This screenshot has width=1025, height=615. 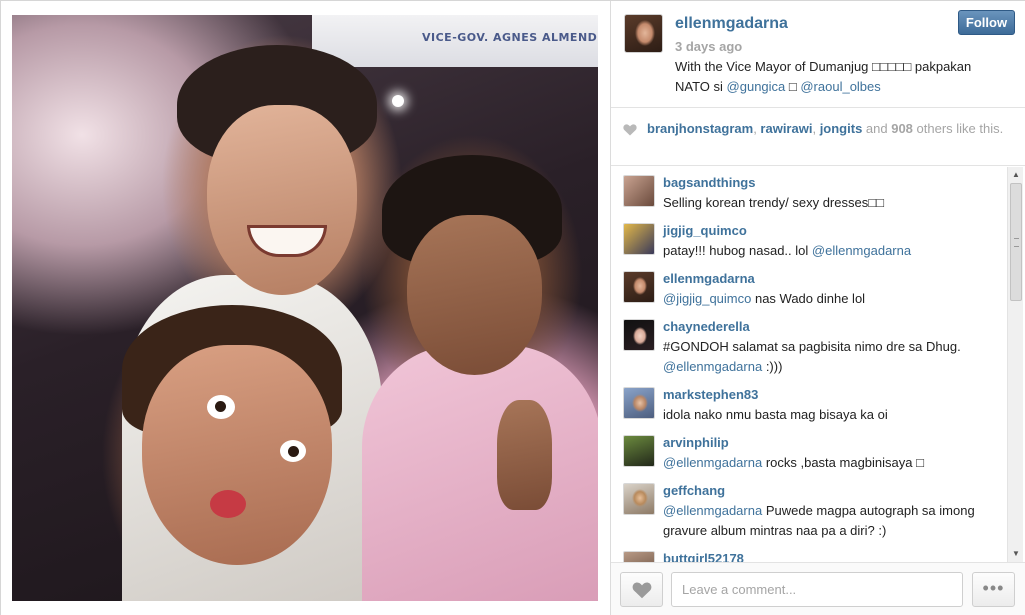 I want to click on comments-scrollbar: ▲ ▼, so click(x=1015, y=364).